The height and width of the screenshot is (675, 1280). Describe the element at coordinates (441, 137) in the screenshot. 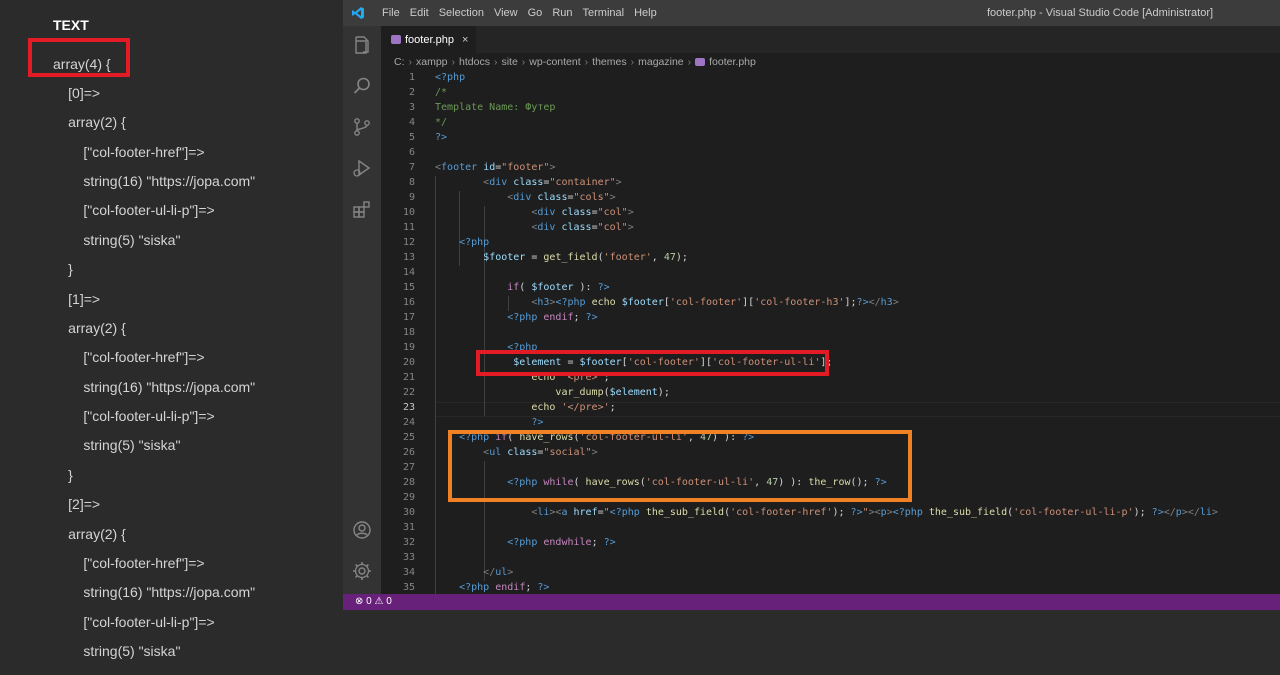

I see `code-line-5: ?>` at that location.